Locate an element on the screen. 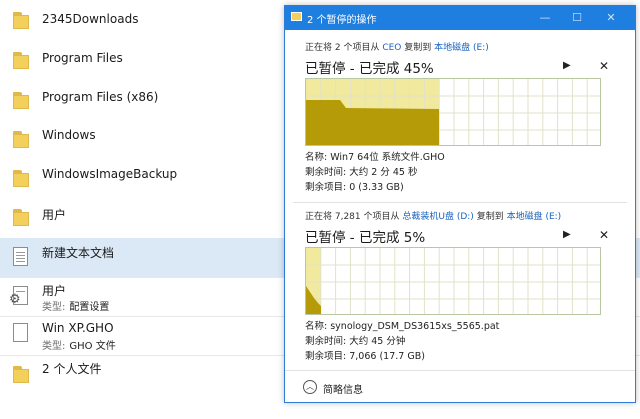  maximize-icon: ☐ is located at coordinates (577, 18).